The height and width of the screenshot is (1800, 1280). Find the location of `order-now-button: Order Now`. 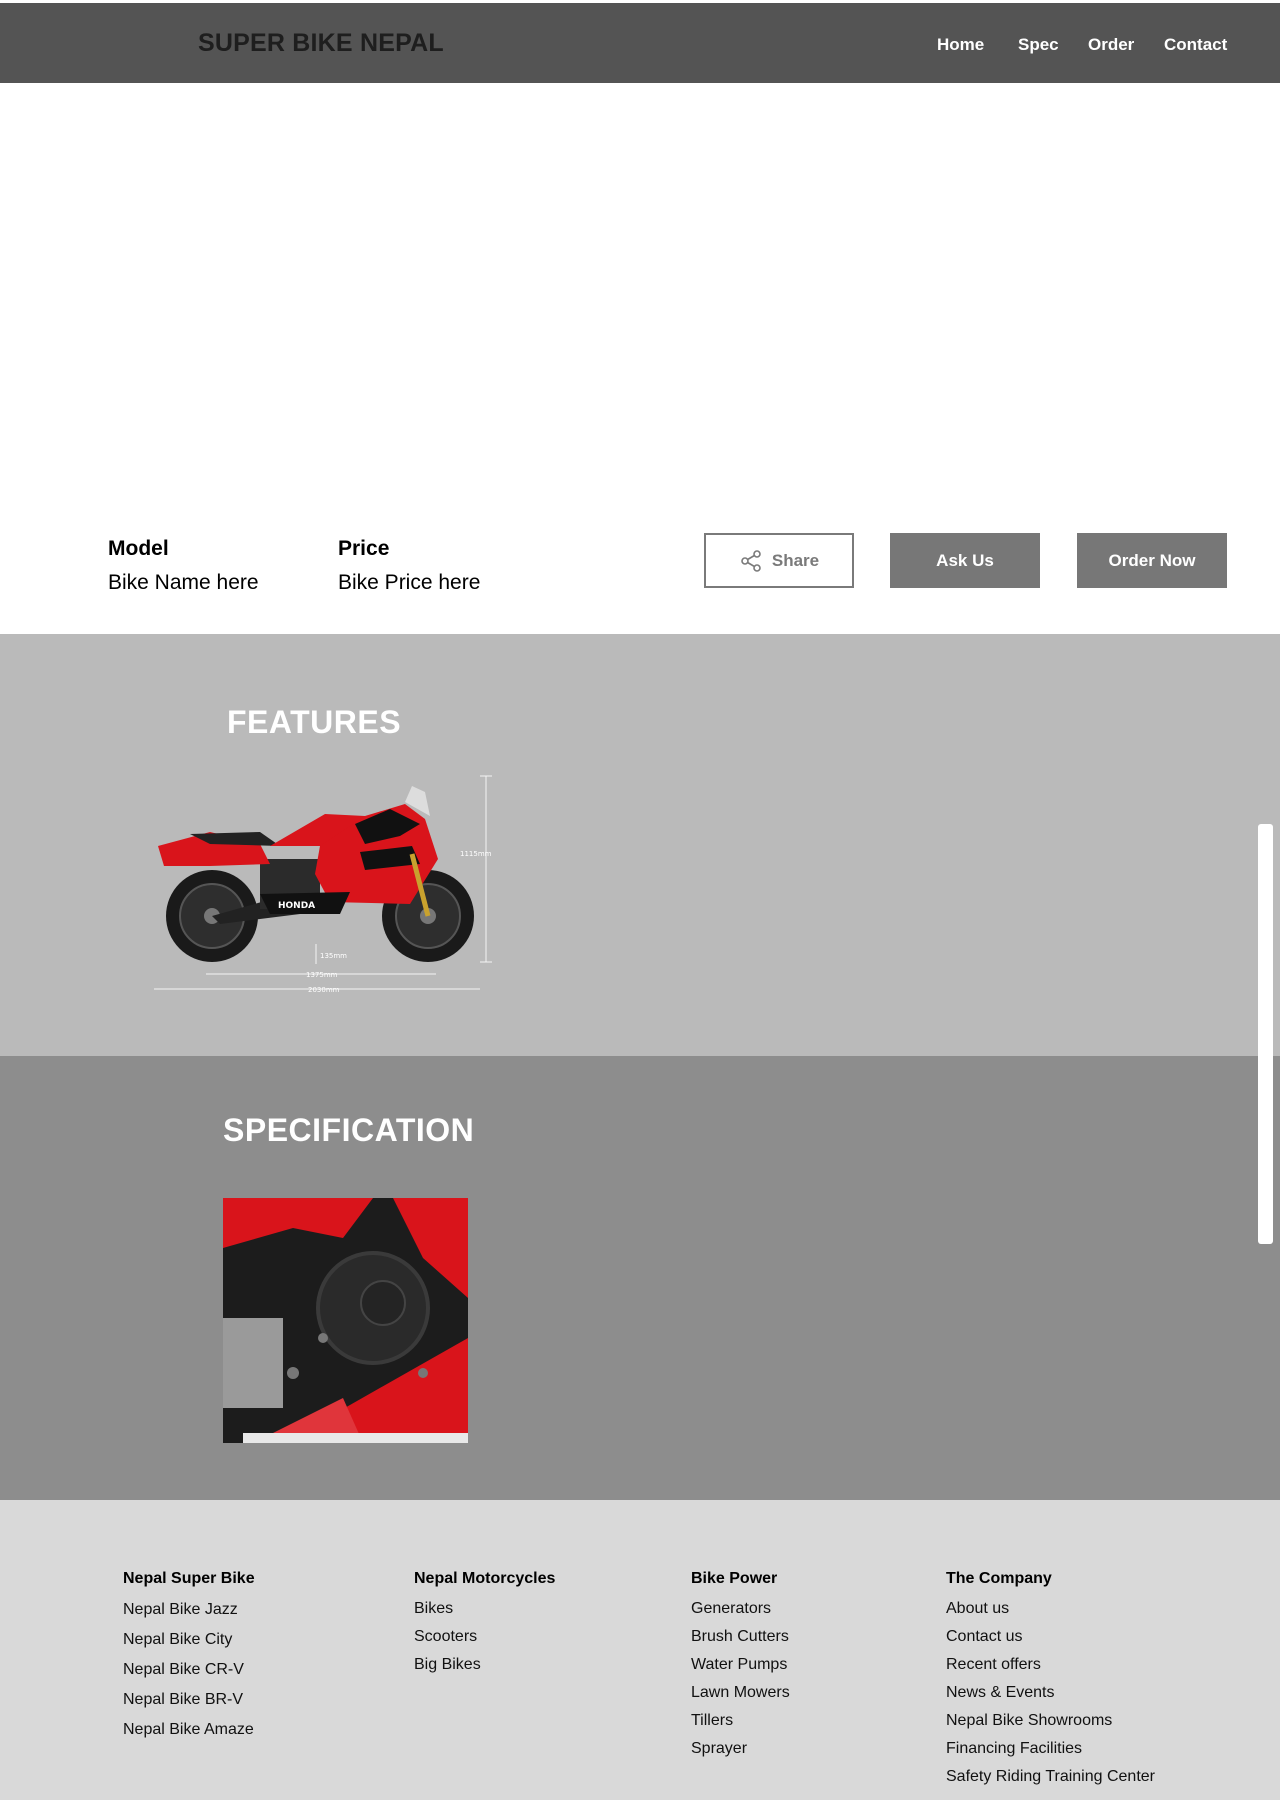

order-now-button: Order Now is located at coordinates (1152, 560).